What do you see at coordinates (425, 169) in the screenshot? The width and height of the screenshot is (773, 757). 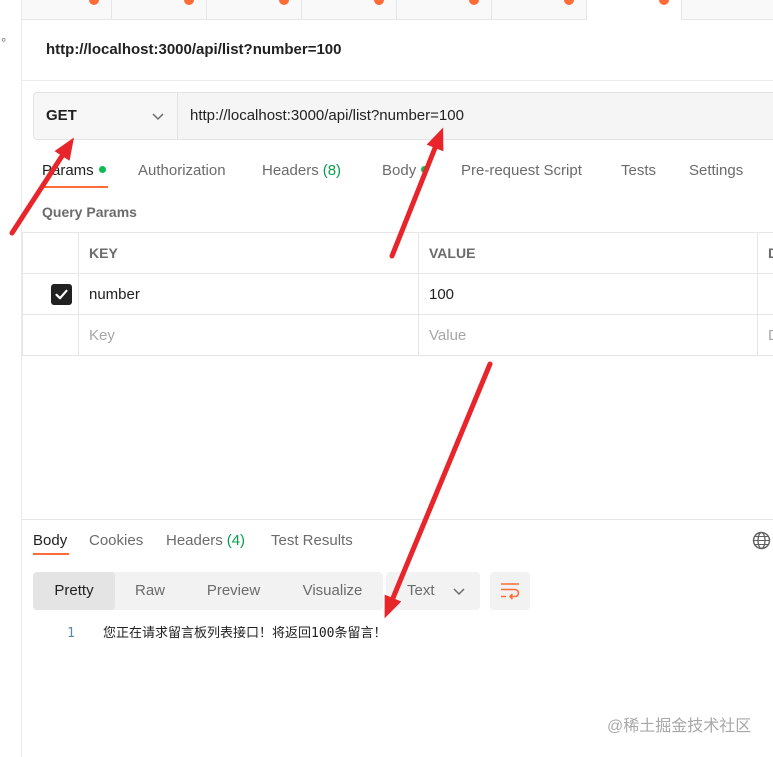 I see `body-indicator-dot` at bounding box center [425, 169].